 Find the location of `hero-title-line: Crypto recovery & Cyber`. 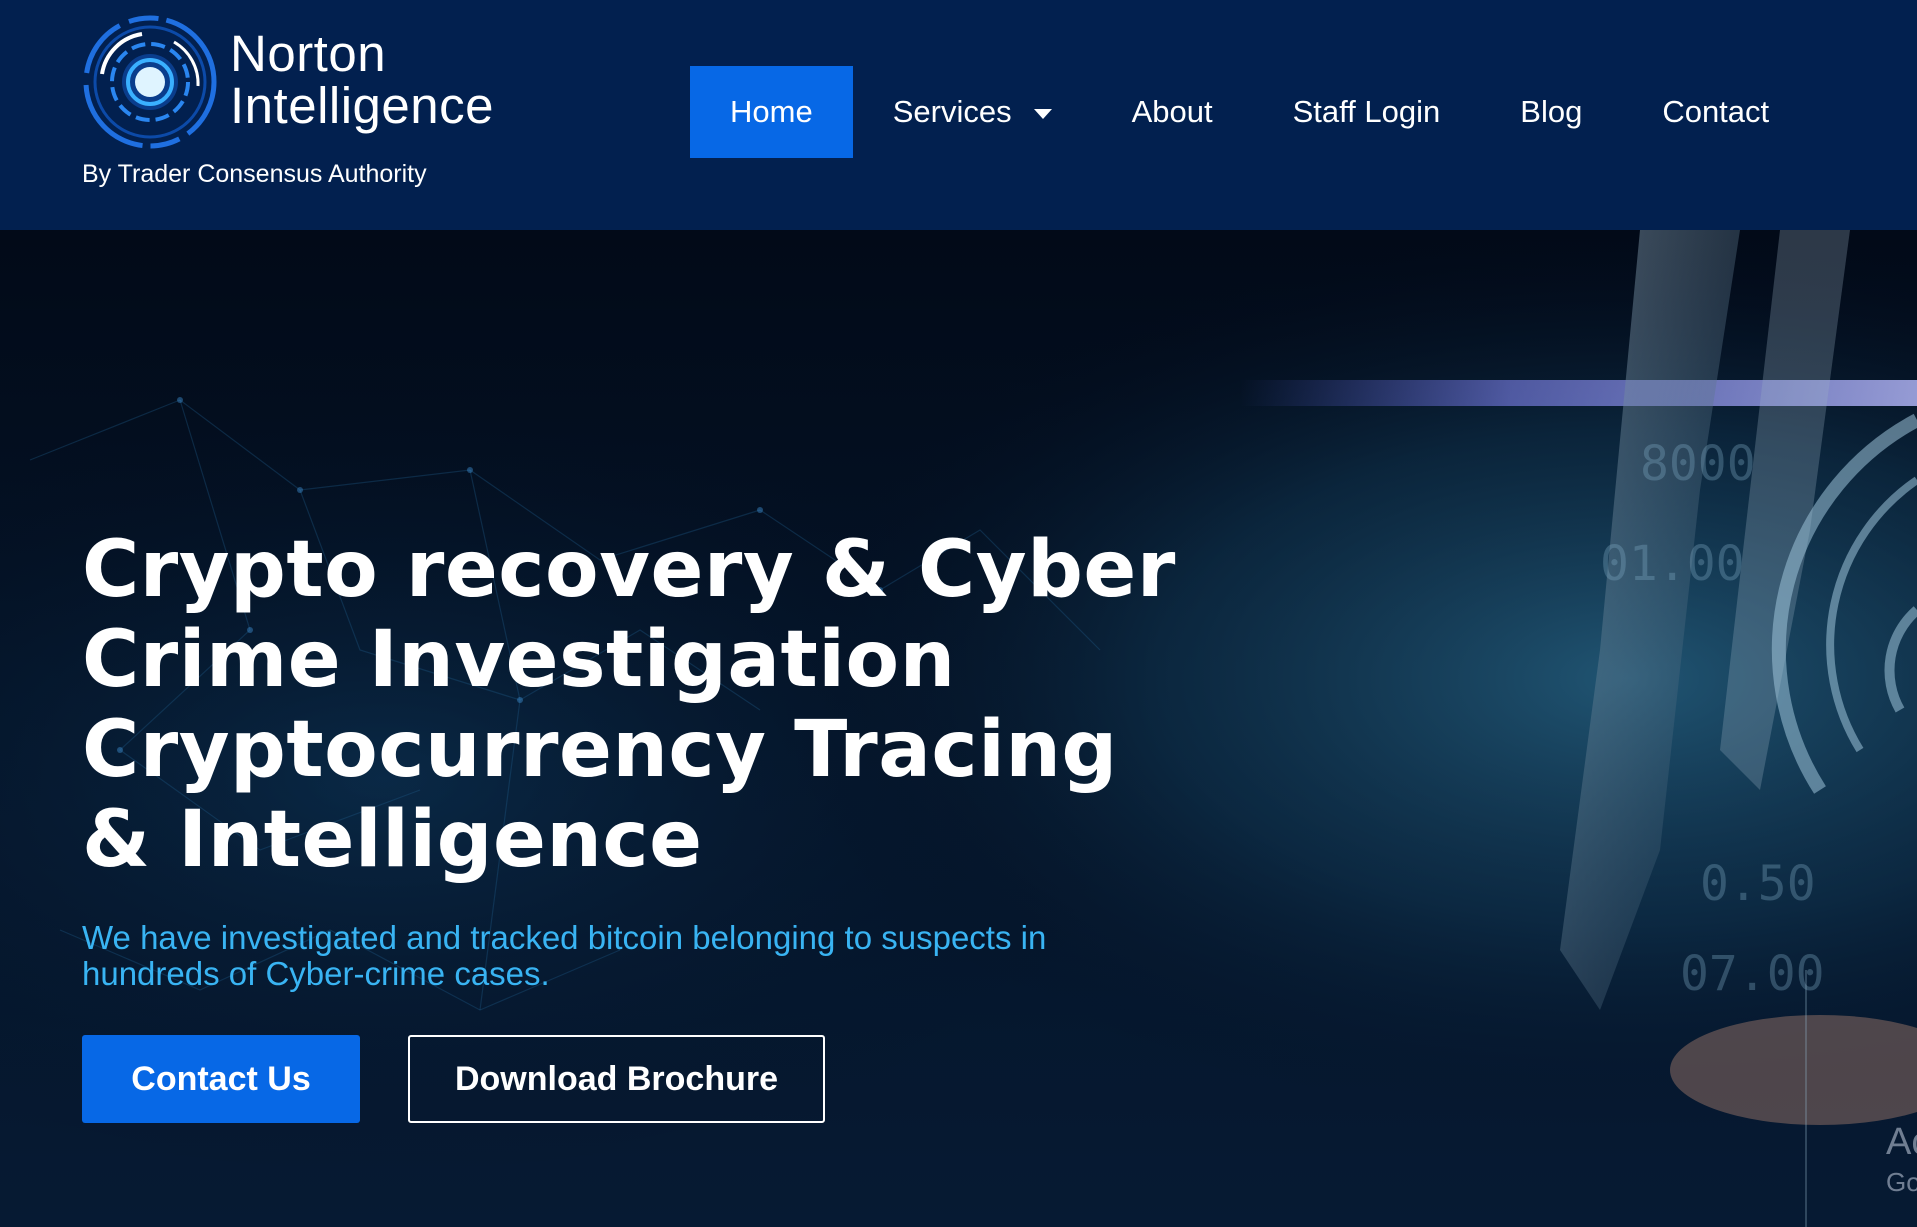

hero-title-line: Crypto recovery & Cyber is located at coordinates (629, 570).